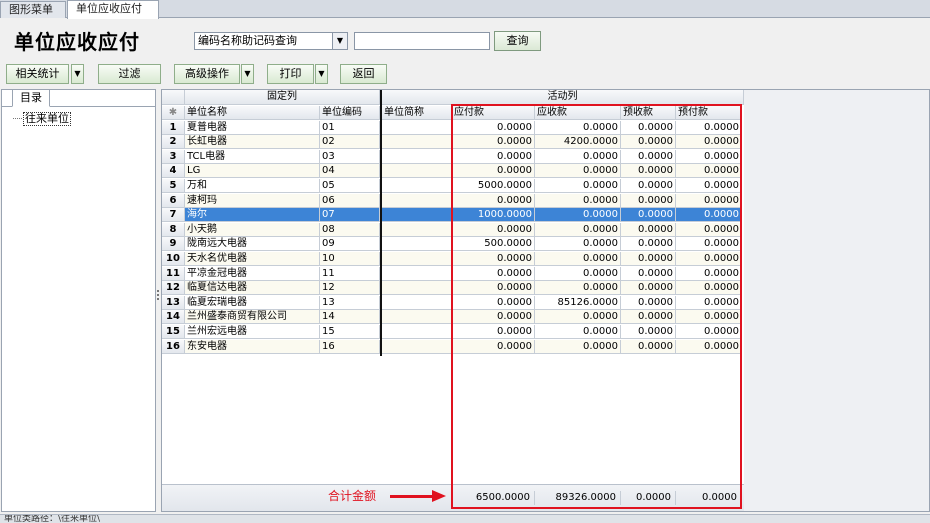  Describe the element at coordinates (350, 302) in the screenshot. I see `cell-unit-code: 13` at that location.